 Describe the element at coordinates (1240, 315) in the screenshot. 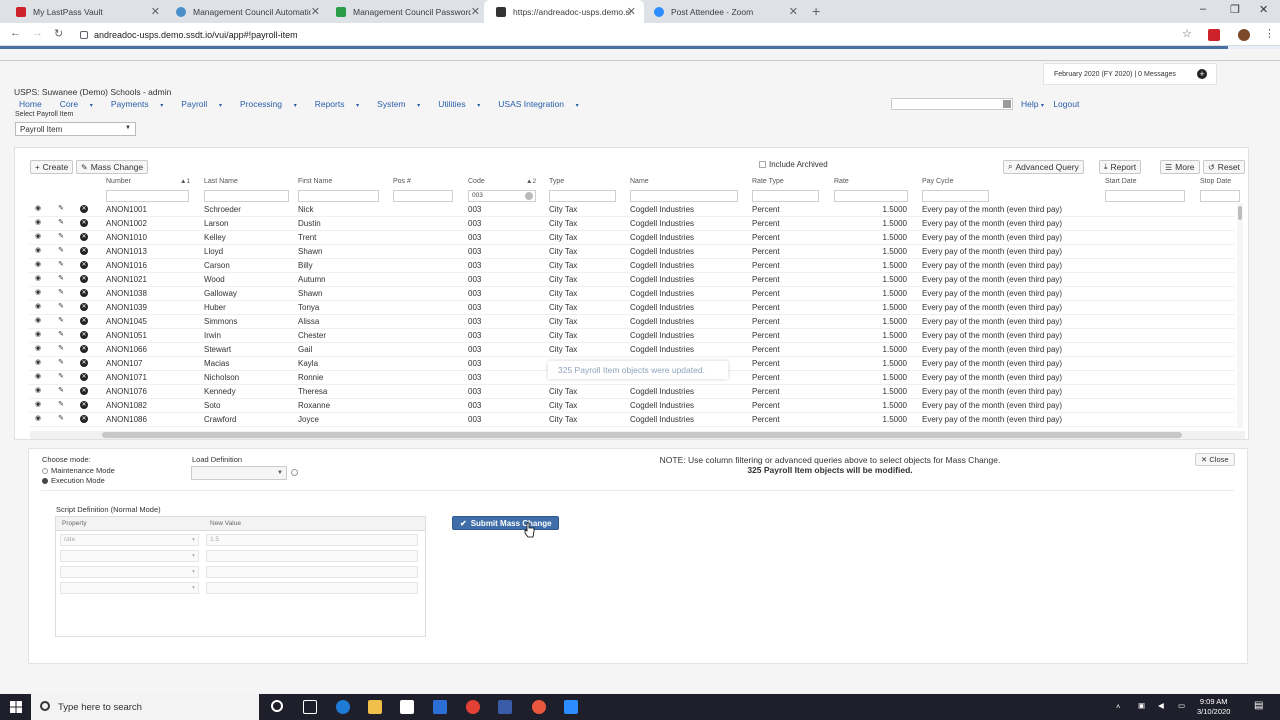

I see `vertical-scrollbar` at that location.